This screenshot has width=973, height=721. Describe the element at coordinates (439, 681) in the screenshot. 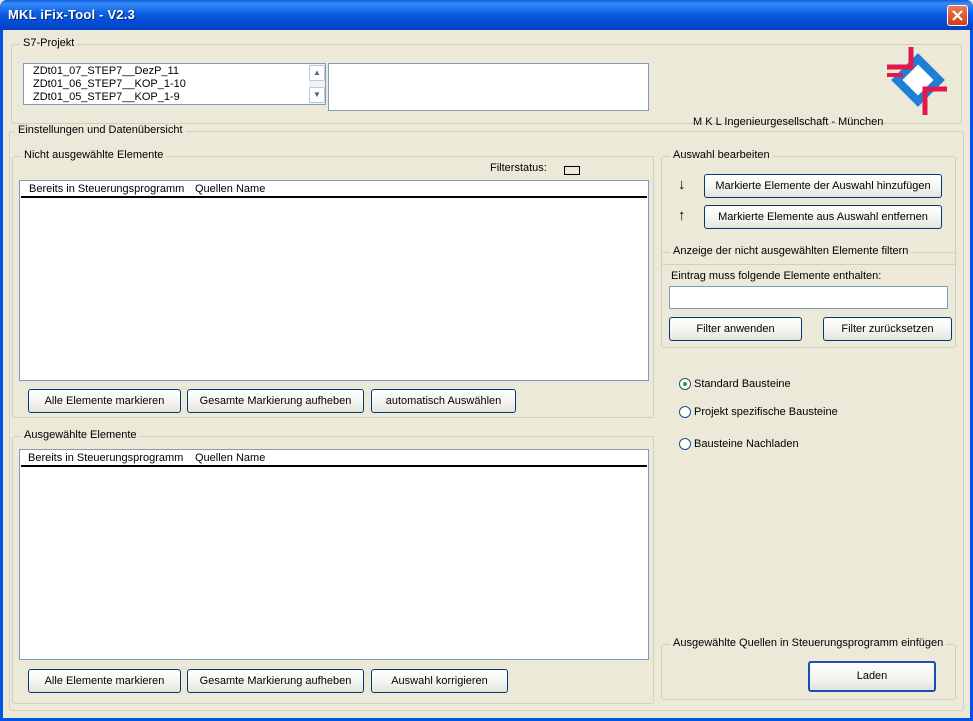

I see `correct-selection-button: Auswahl korrigieren` at that location.